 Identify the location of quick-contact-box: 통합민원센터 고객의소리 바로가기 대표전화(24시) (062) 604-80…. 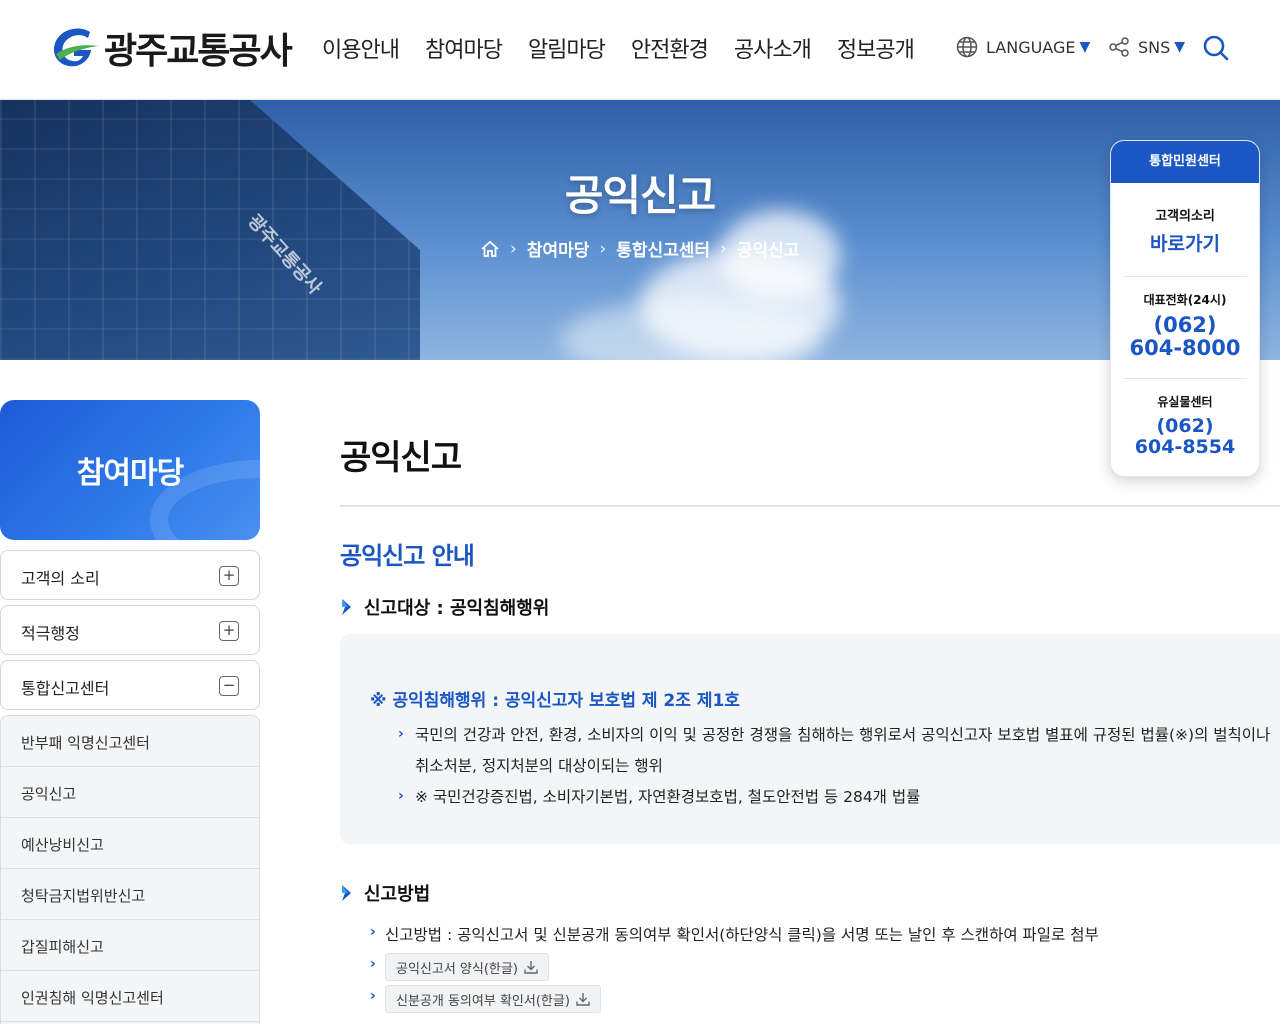
(1185, 308).